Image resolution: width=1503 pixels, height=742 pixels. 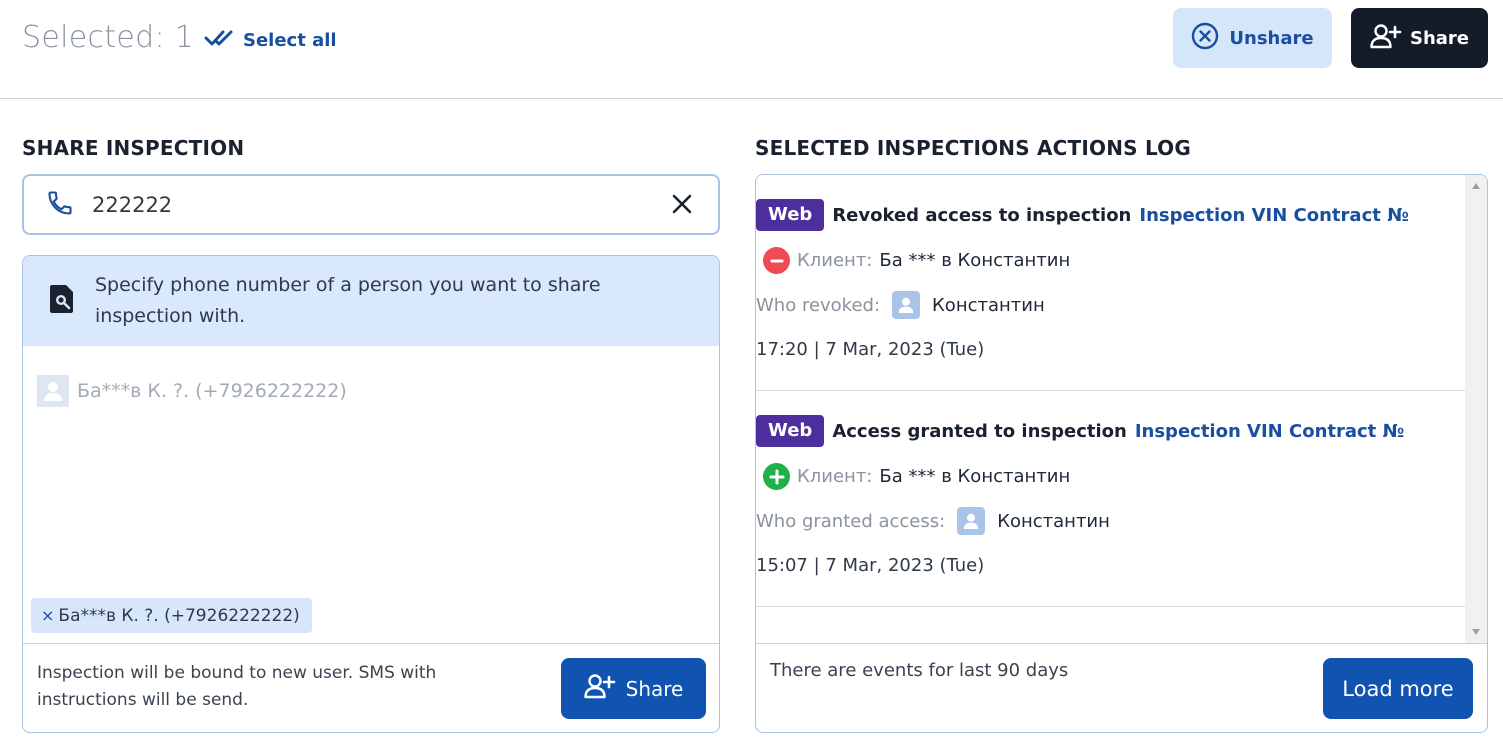 I want to click on unshare-button: Unshare, so click(x=1252, y=38).